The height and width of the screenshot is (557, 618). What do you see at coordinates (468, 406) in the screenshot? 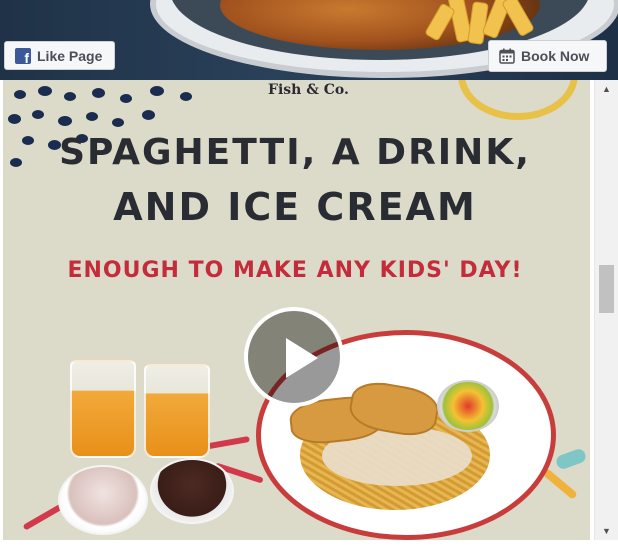
I see `salsa-cup` at bounding box center [468, 406].